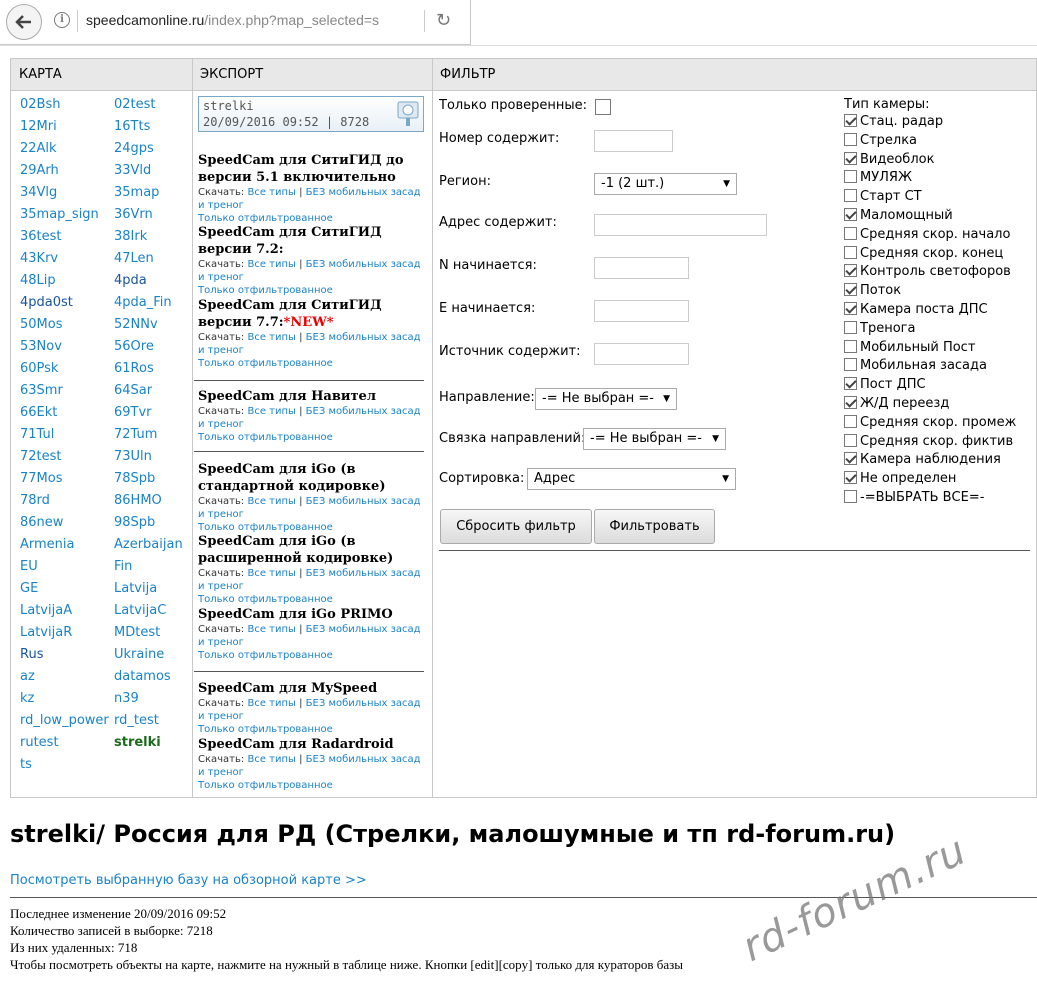  I want to click on camera-type-option: Видеоблок, so click(889, 159).